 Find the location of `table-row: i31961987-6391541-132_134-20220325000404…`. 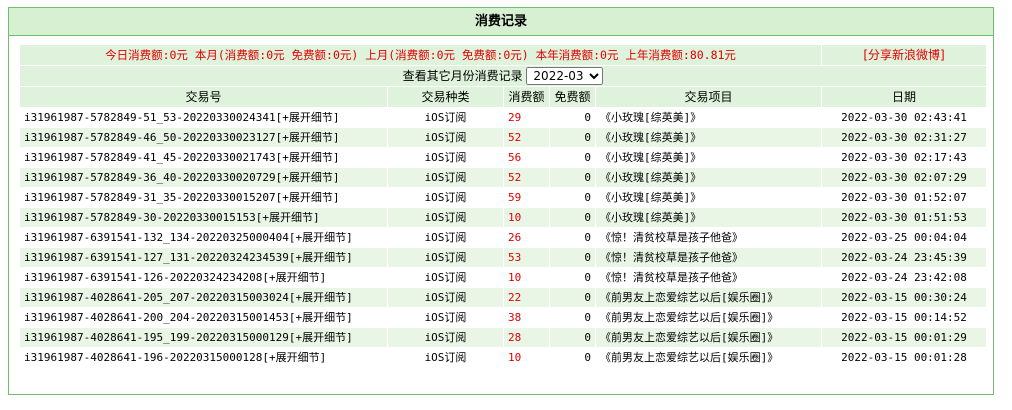

table-row: i31961987-6391541-132_134-20220325000404… is located at coordinates (503, 237).